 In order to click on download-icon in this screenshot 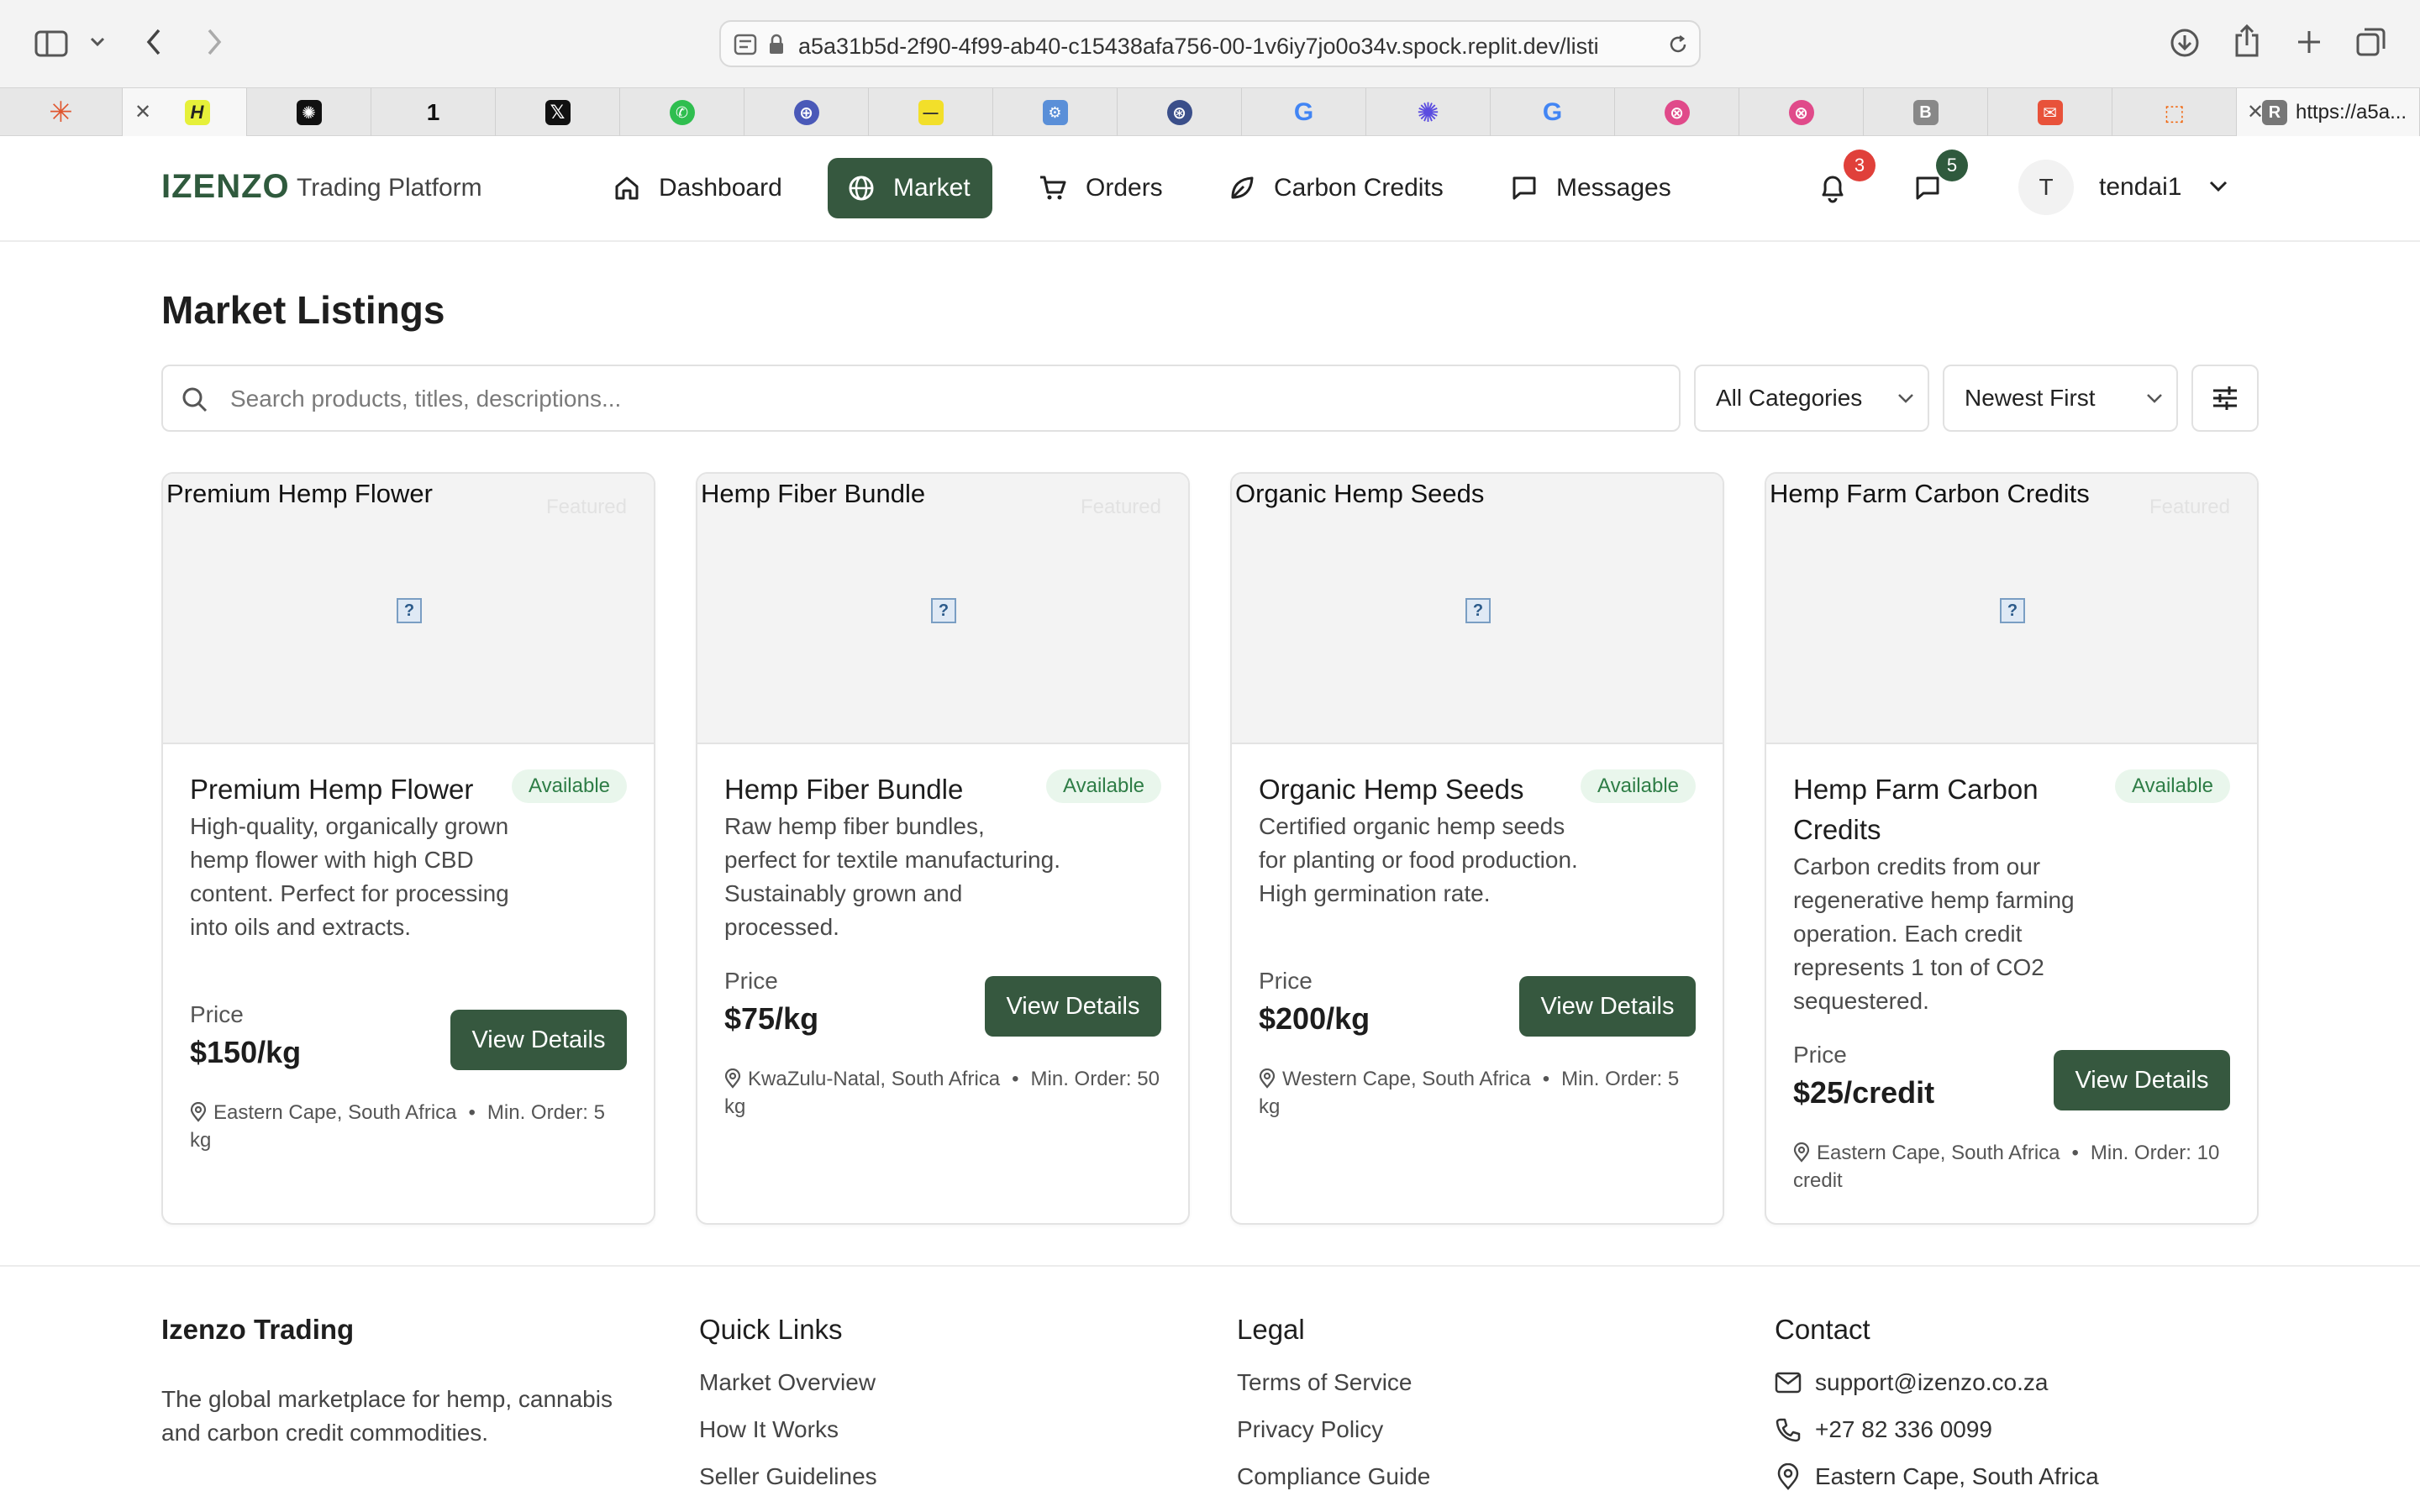, I will do `click(2185, 42)`.